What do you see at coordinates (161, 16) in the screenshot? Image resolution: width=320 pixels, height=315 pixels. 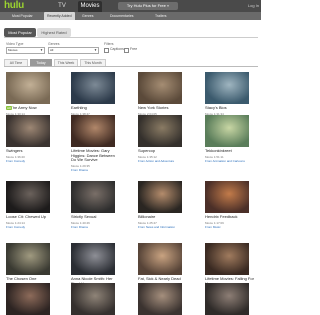 I see `subnav-trailers: Trailers` at bounding box center [161, 16].